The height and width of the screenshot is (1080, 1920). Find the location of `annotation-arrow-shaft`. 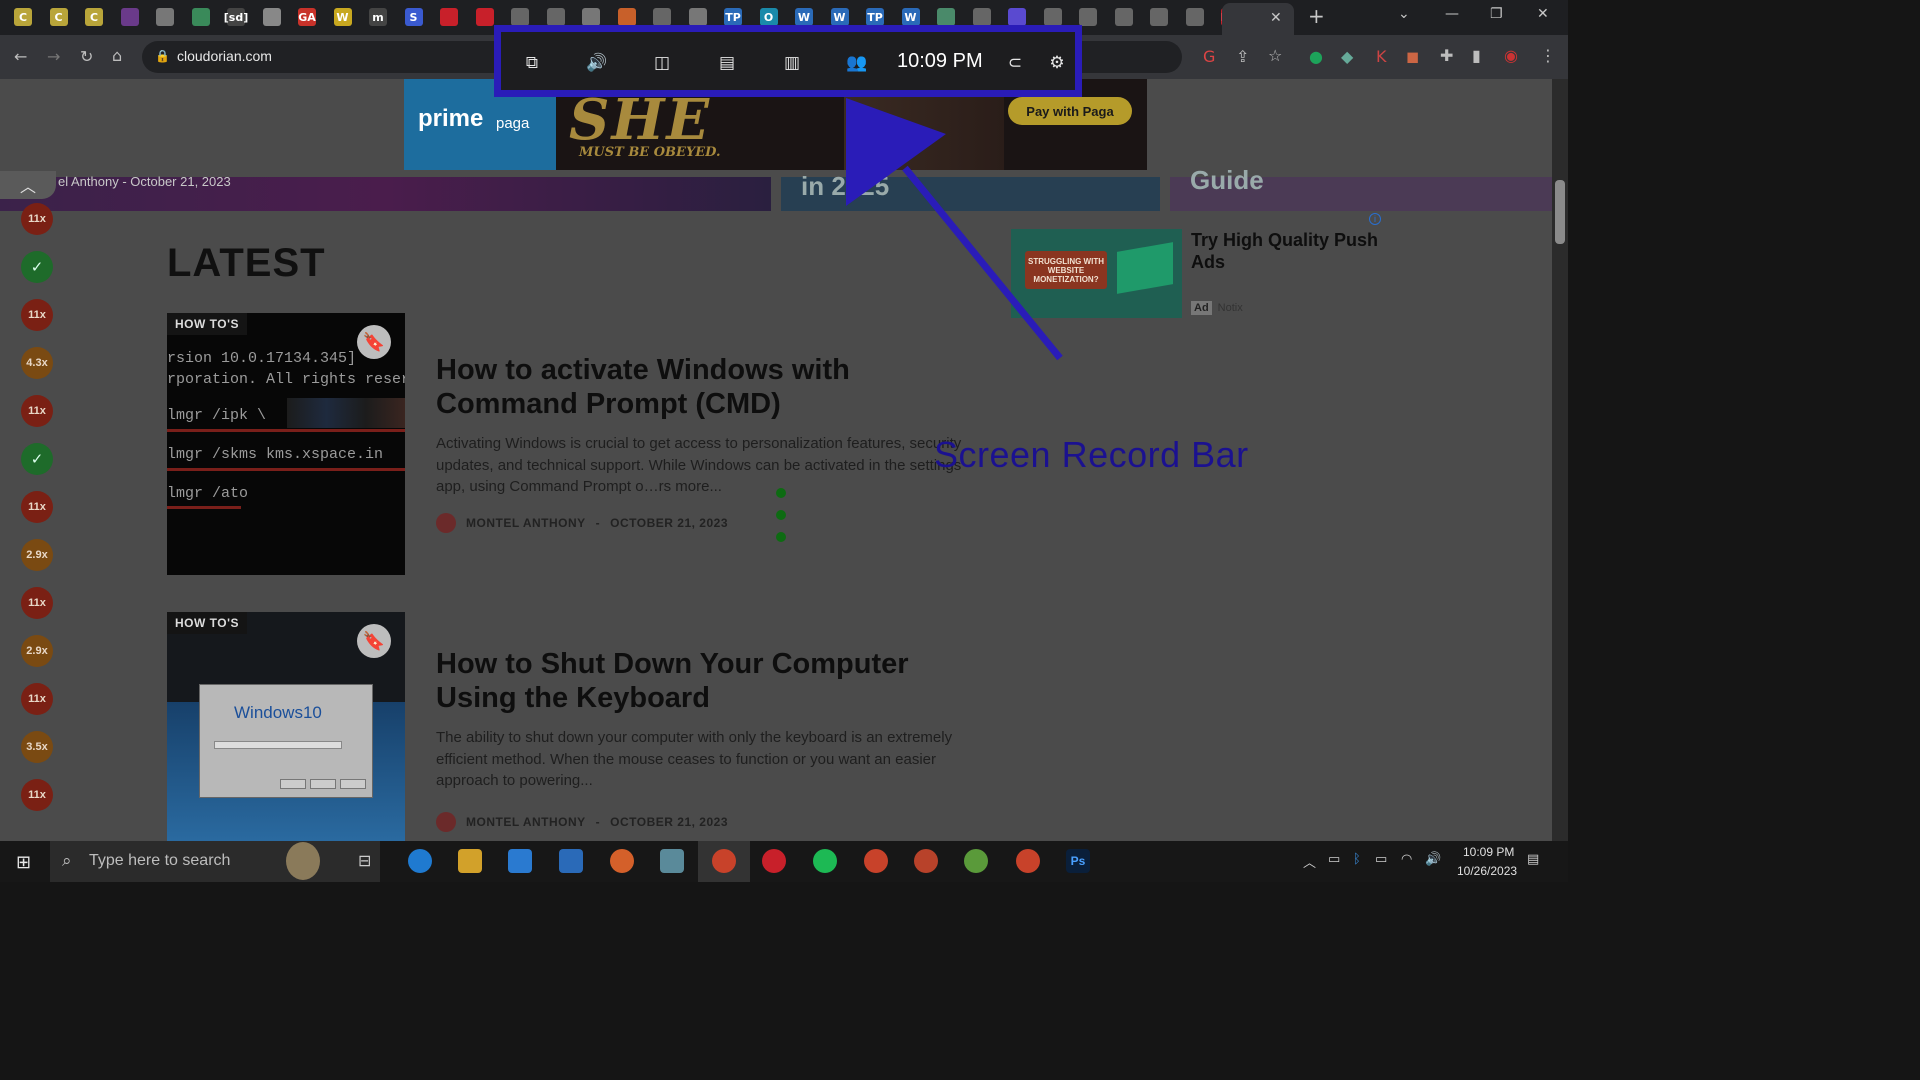

annotation-arrow-shaft is located at coordinates (982, 263).